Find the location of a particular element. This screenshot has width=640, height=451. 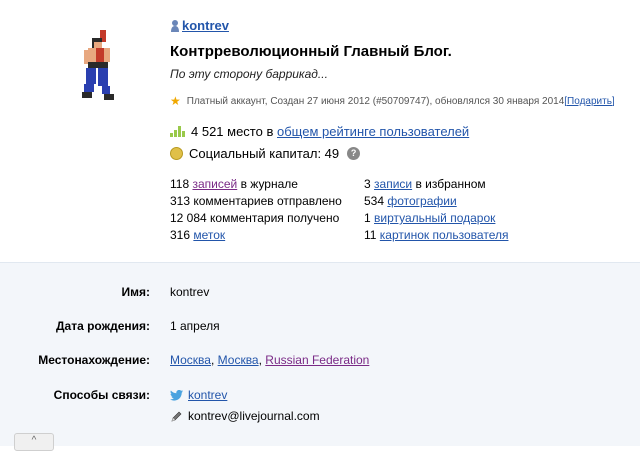

stat-userpics-count: 11 is located at coordinates (372, 235).